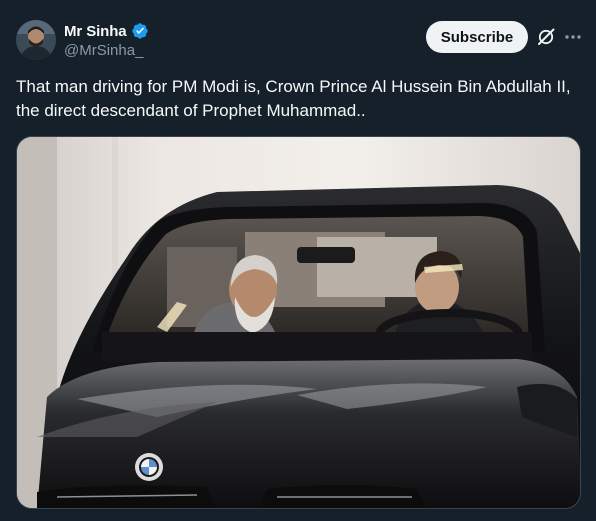 Image resolution: width=596 pixels, height=521 pixels. Describe the element at coordinates (140, 31) in the screenshot. I see `verified-badge-icon` at that location.